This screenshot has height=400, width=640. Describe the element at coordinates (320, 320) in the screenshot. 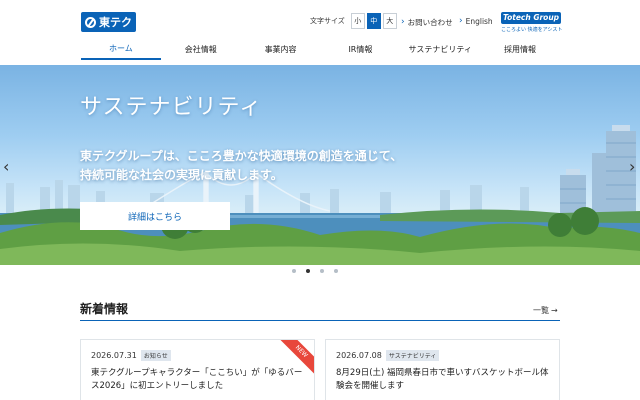

I see `news-divider` at that location.